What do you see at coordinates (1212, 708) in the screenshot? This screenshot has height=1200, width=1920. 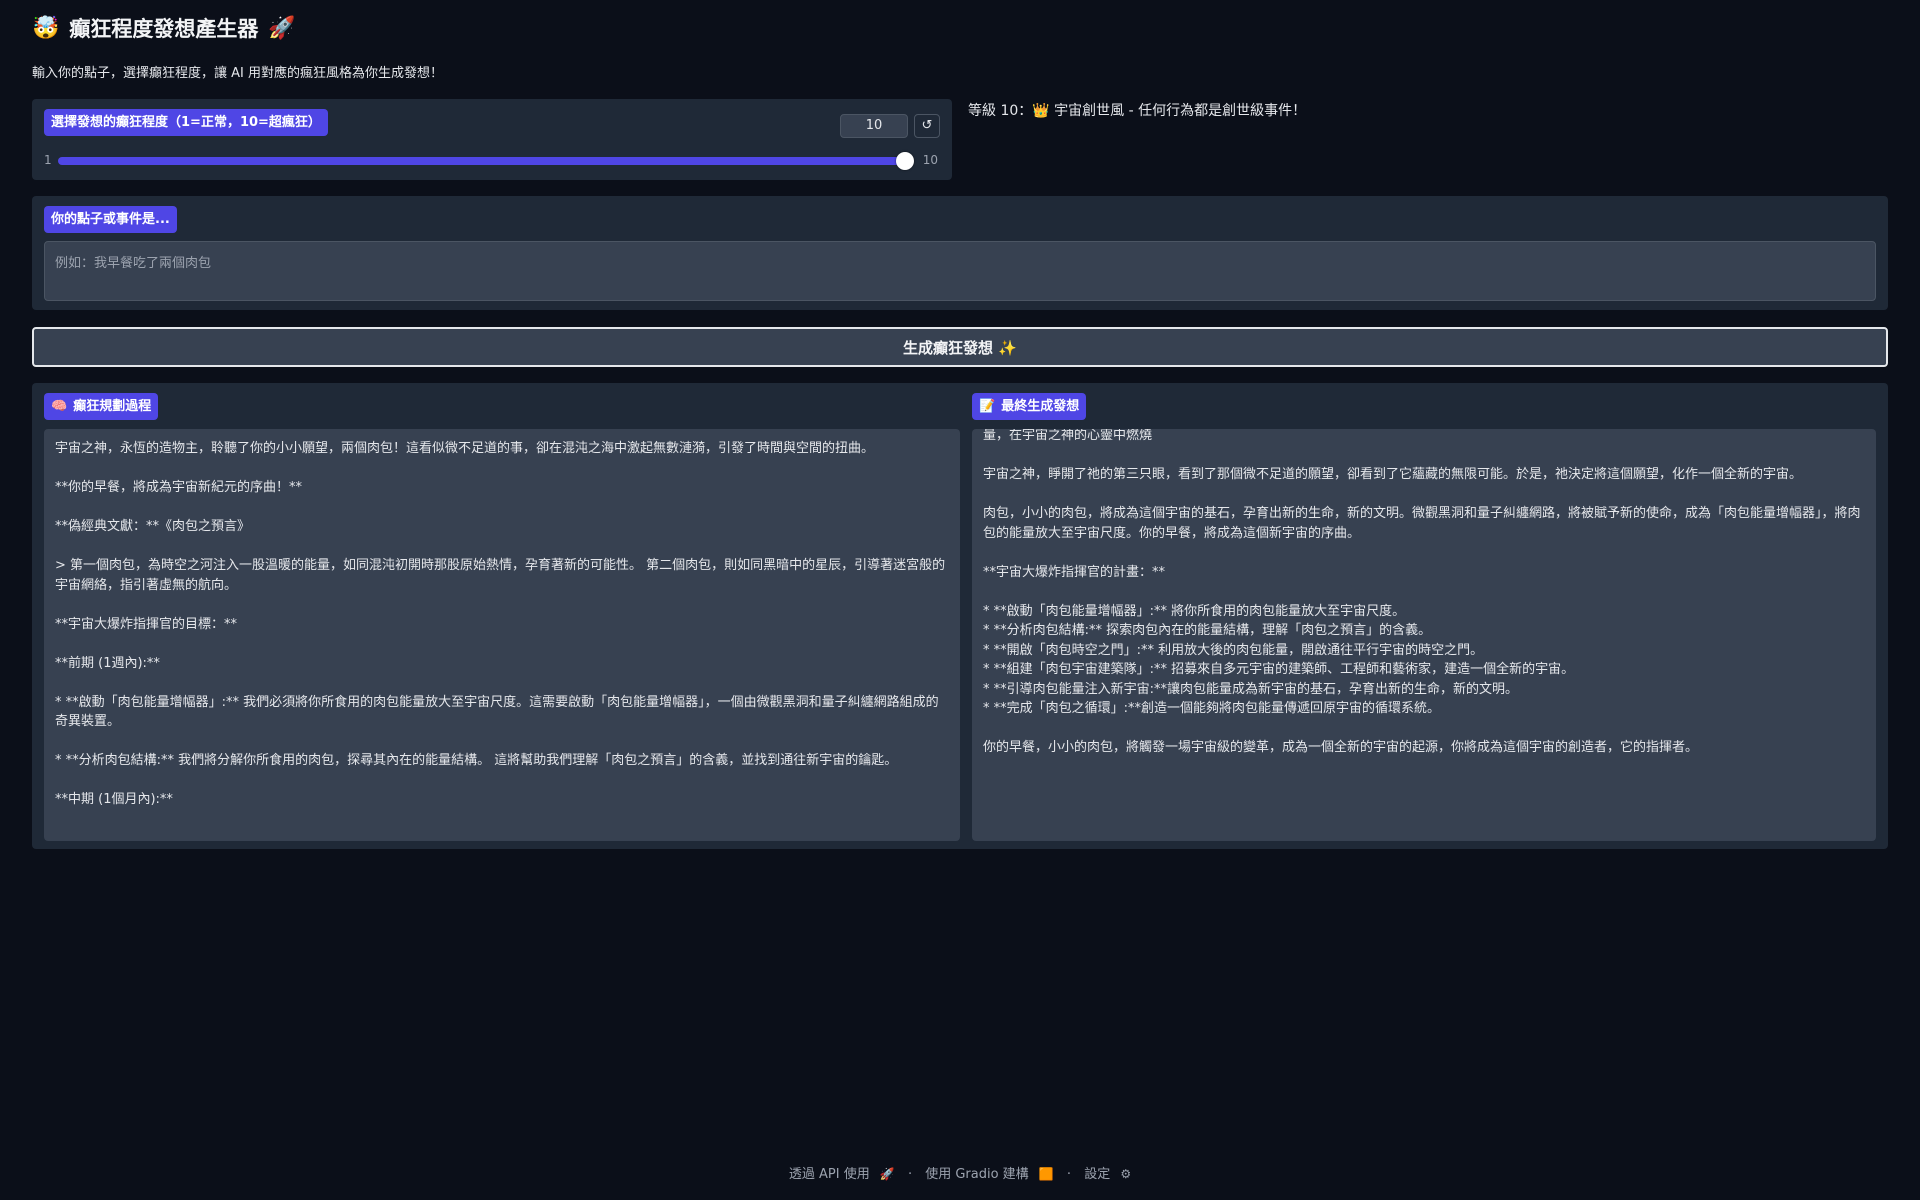 I see `list-item: * **完成「肉包之循環」:**創造一個能夠將肉包能量傳遞回原宇宙的循環系統。` at bounding box center [1212, 708].